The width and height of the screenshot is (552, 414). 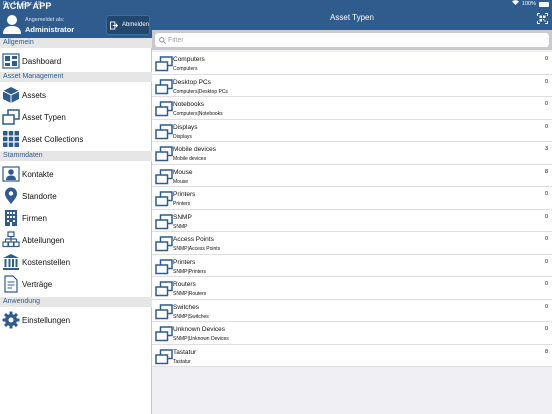 What do you see at coordinates (544, 4) in the screenshot?
I see `battery-icon` at bounding box center [544, 4].